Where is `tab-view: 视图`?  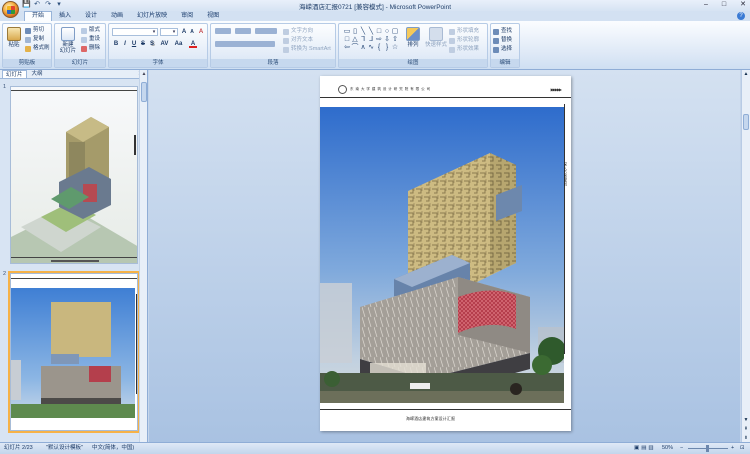
tab-view: 视图 is located at coordinates (213, 16).